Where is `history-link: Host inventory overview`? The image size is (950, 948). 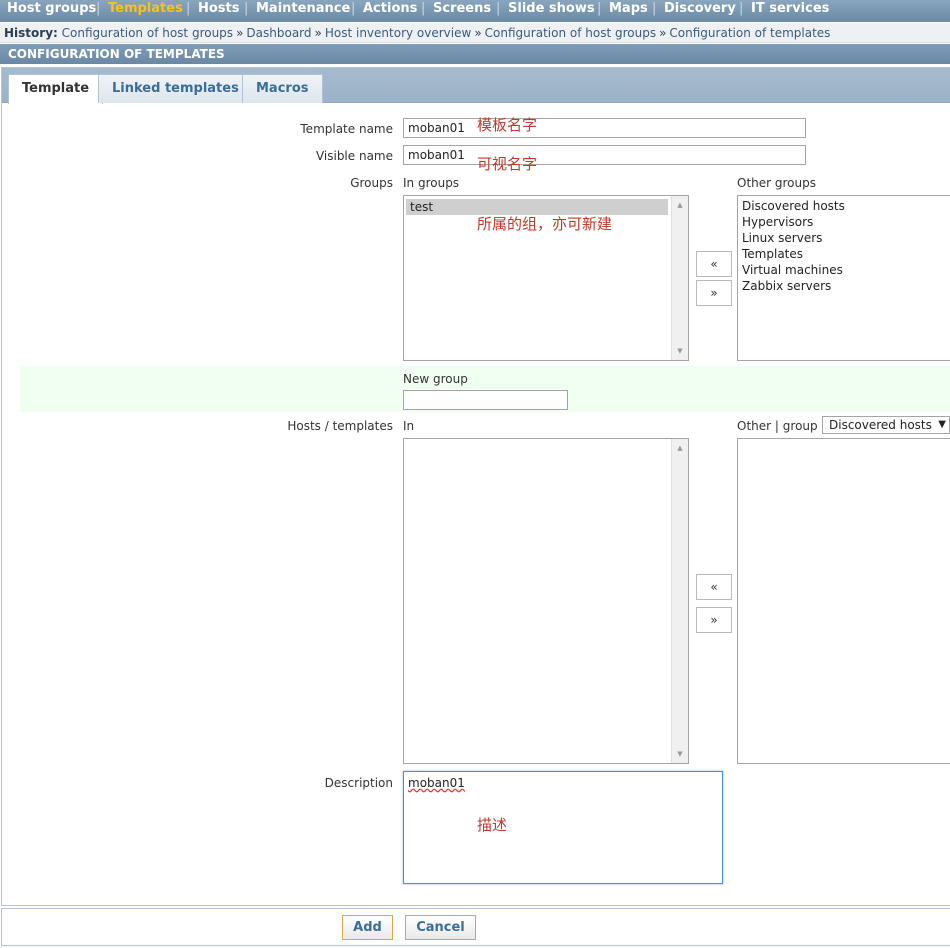 history-link: Host inventory overview is located at coordinates (398, 33).